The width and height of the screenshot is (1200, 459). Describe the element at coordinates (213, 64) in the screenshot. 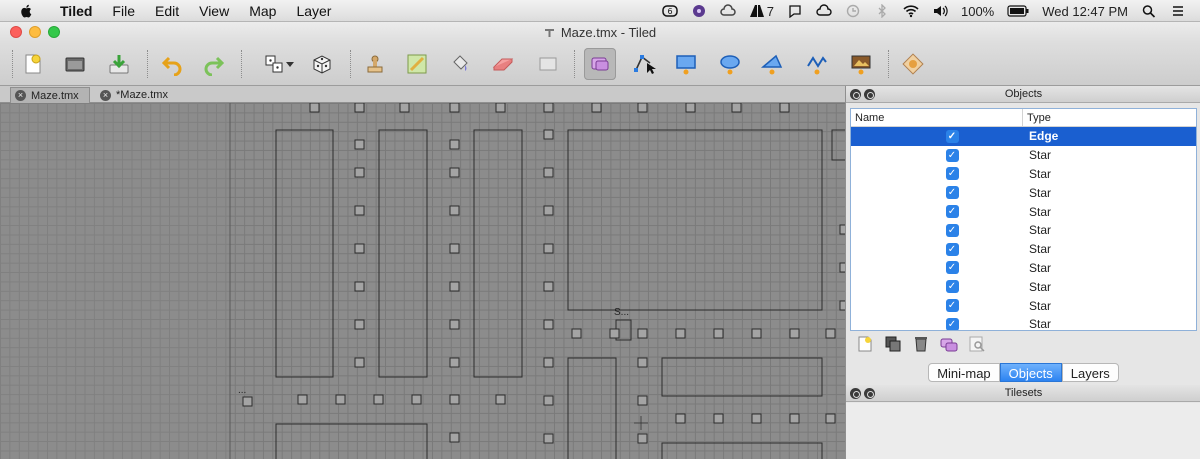

I see `redo-button` at that location.